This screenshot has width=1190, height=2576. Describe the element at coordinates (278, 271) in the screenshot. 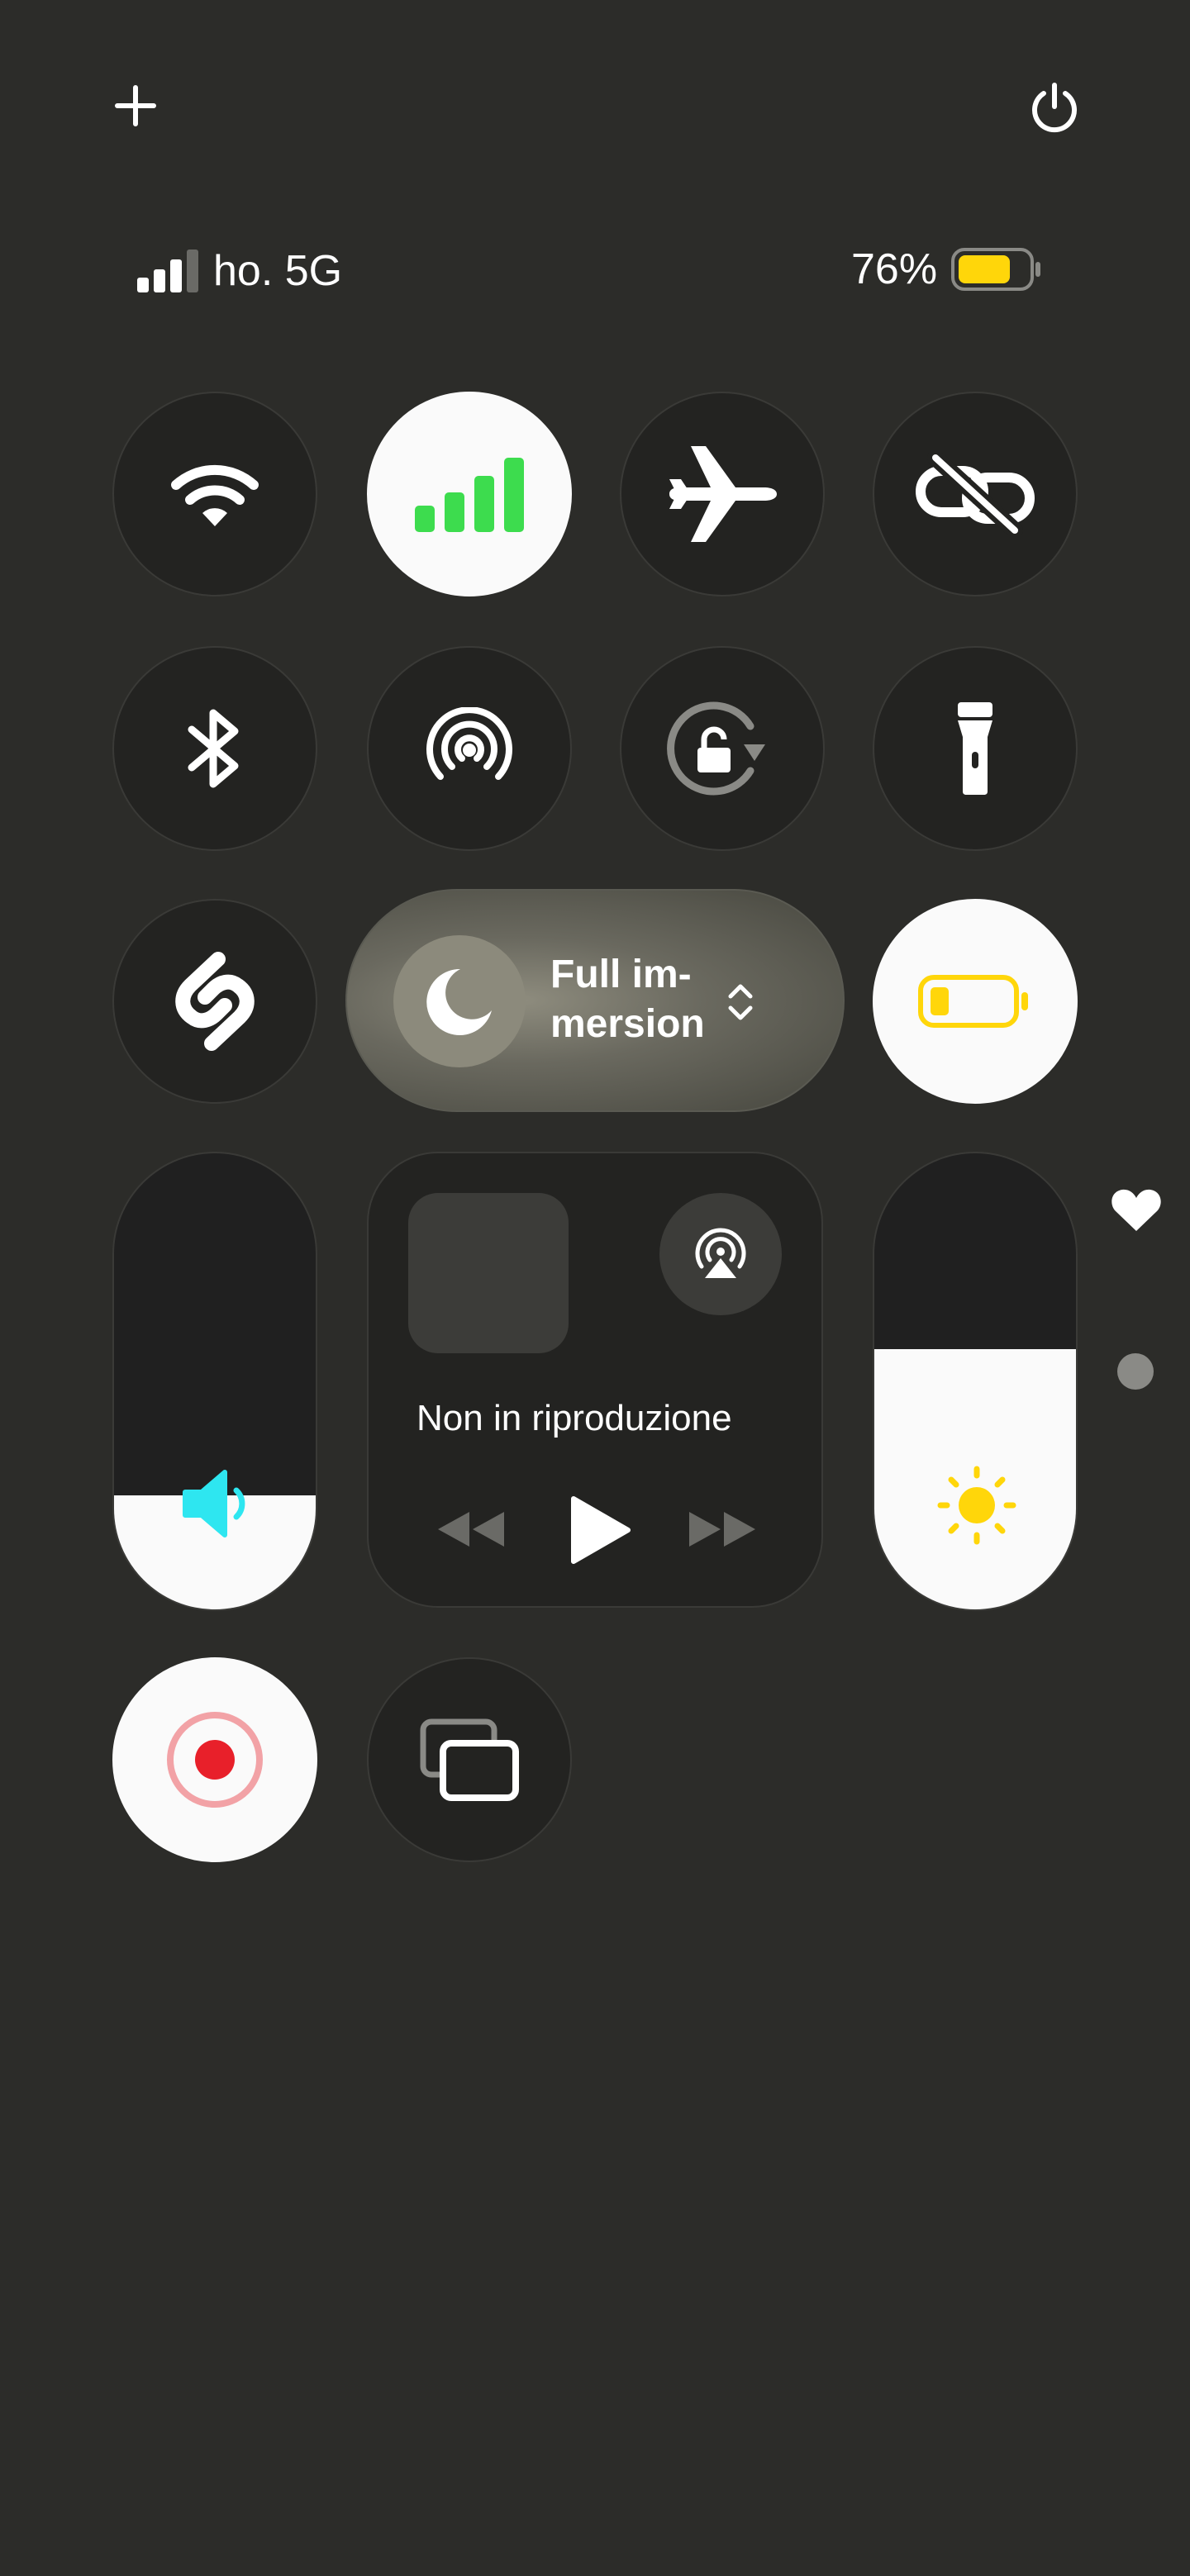

I see `carrier-label: ho. 5G` at that location.